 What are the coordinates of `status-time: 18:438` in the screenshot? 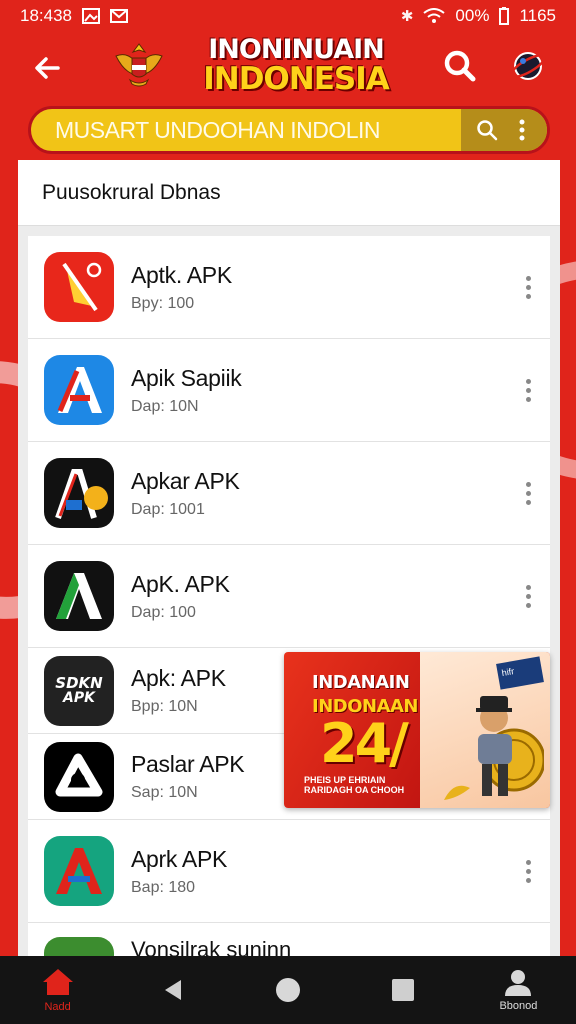 It's located at (46, 15).